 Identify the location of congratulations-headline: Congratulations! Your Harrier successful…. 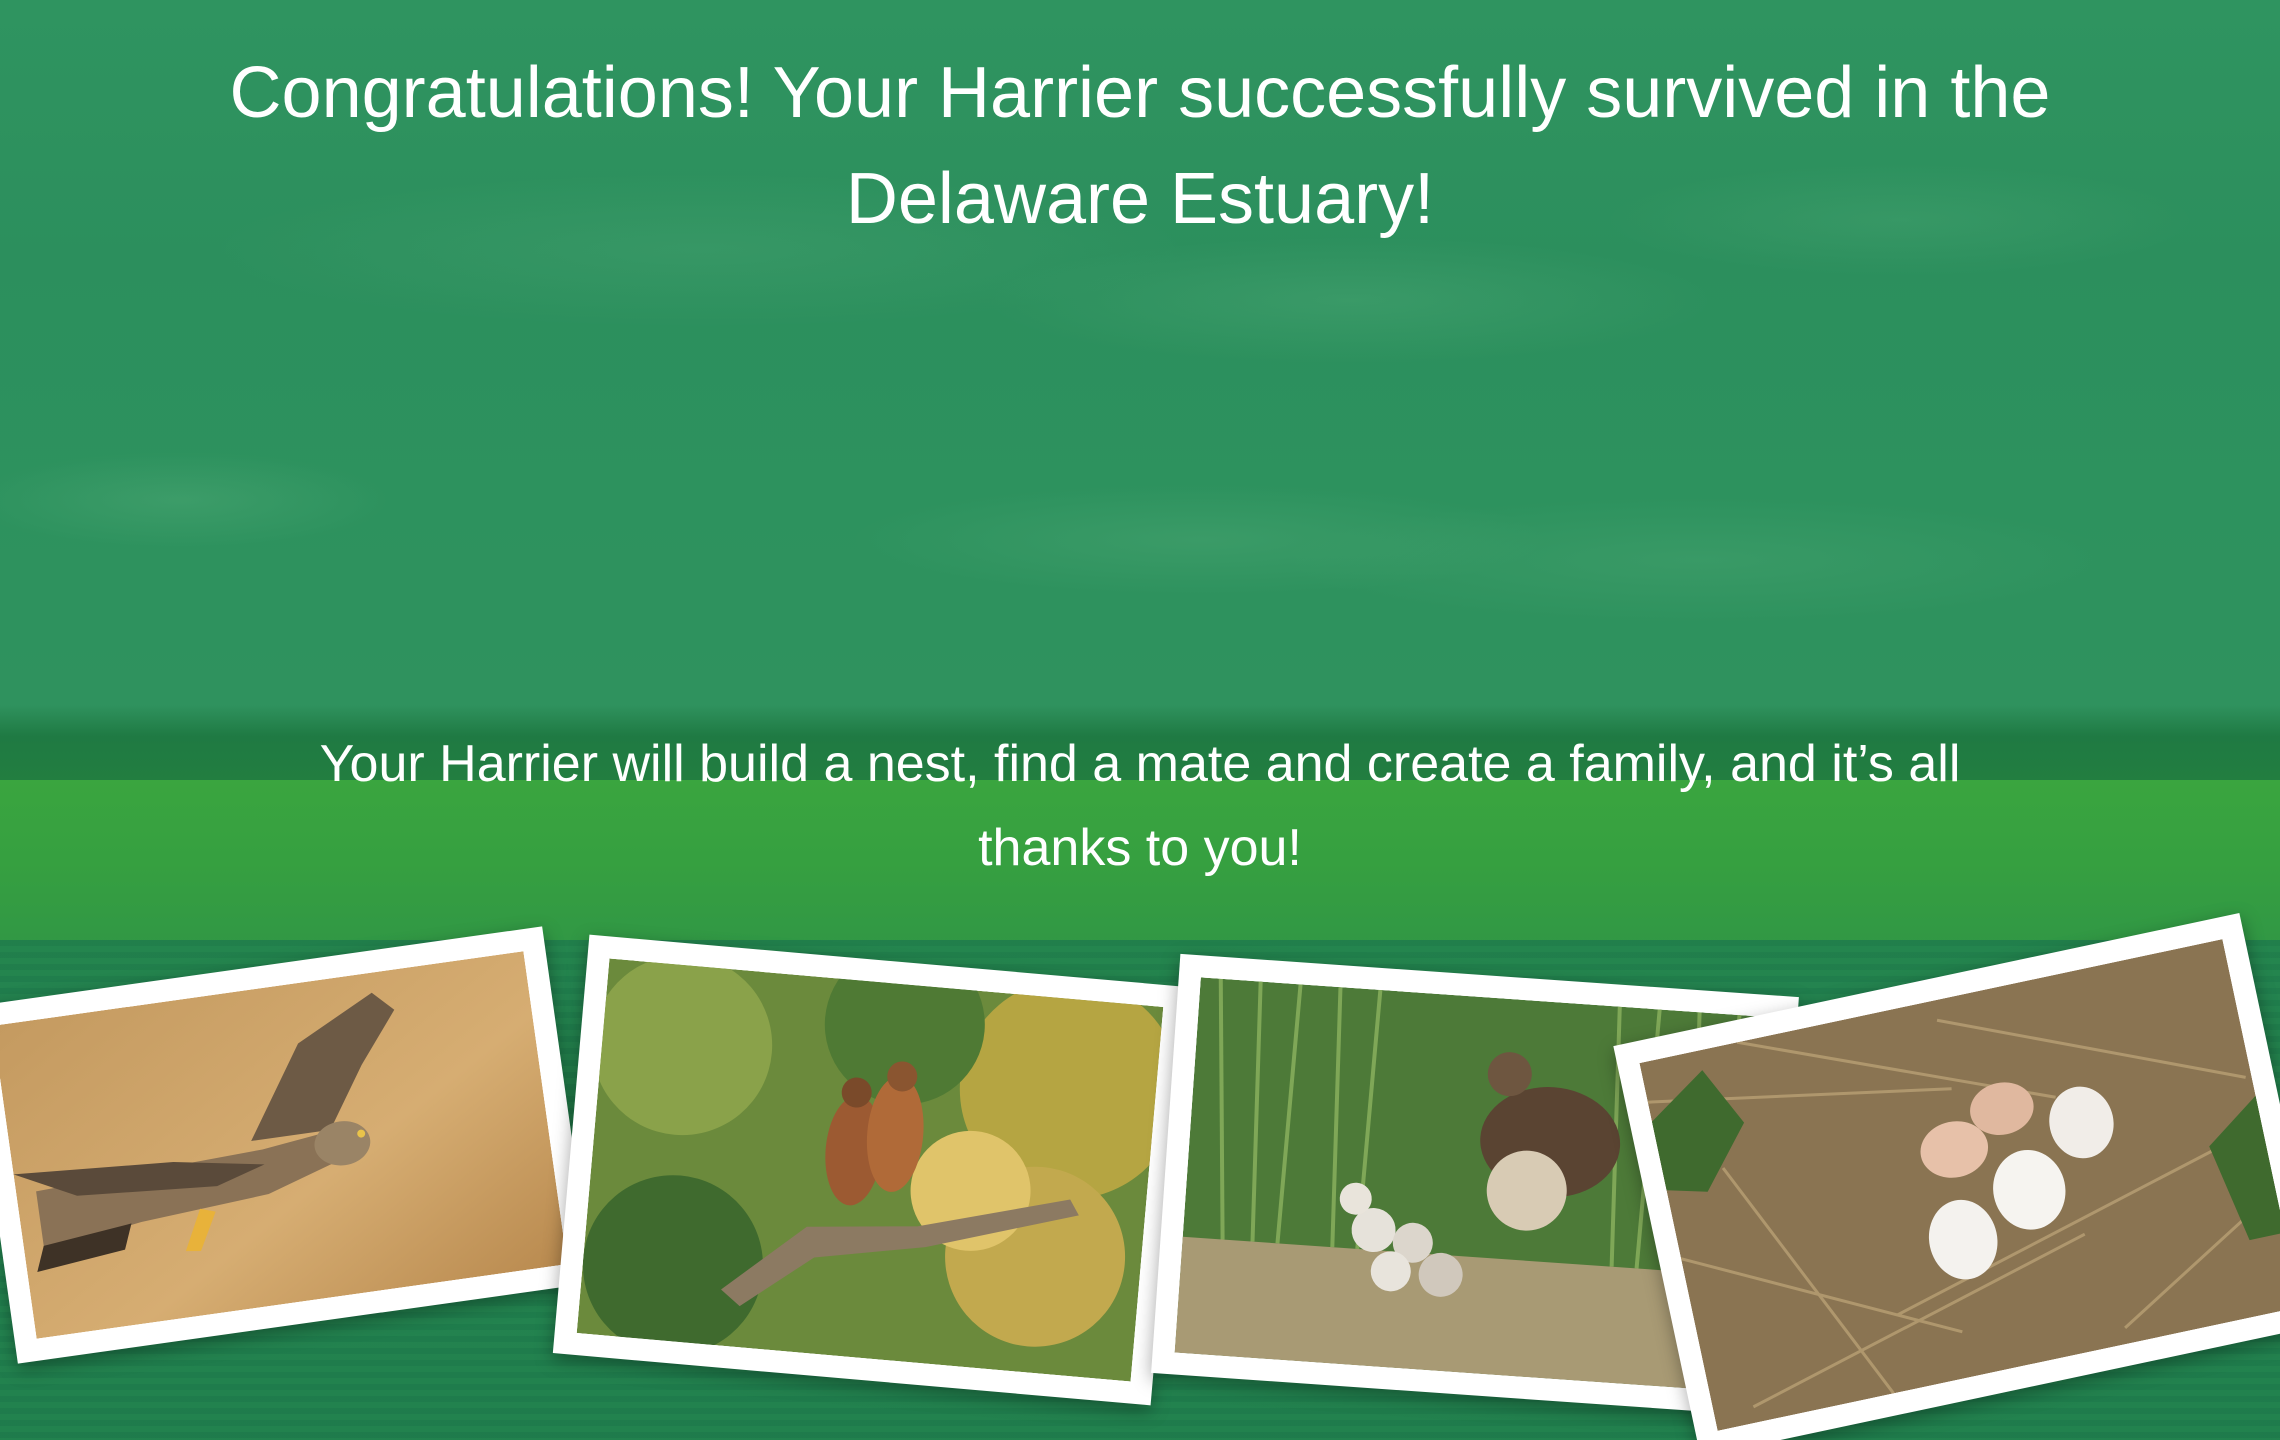
(1140, 146).